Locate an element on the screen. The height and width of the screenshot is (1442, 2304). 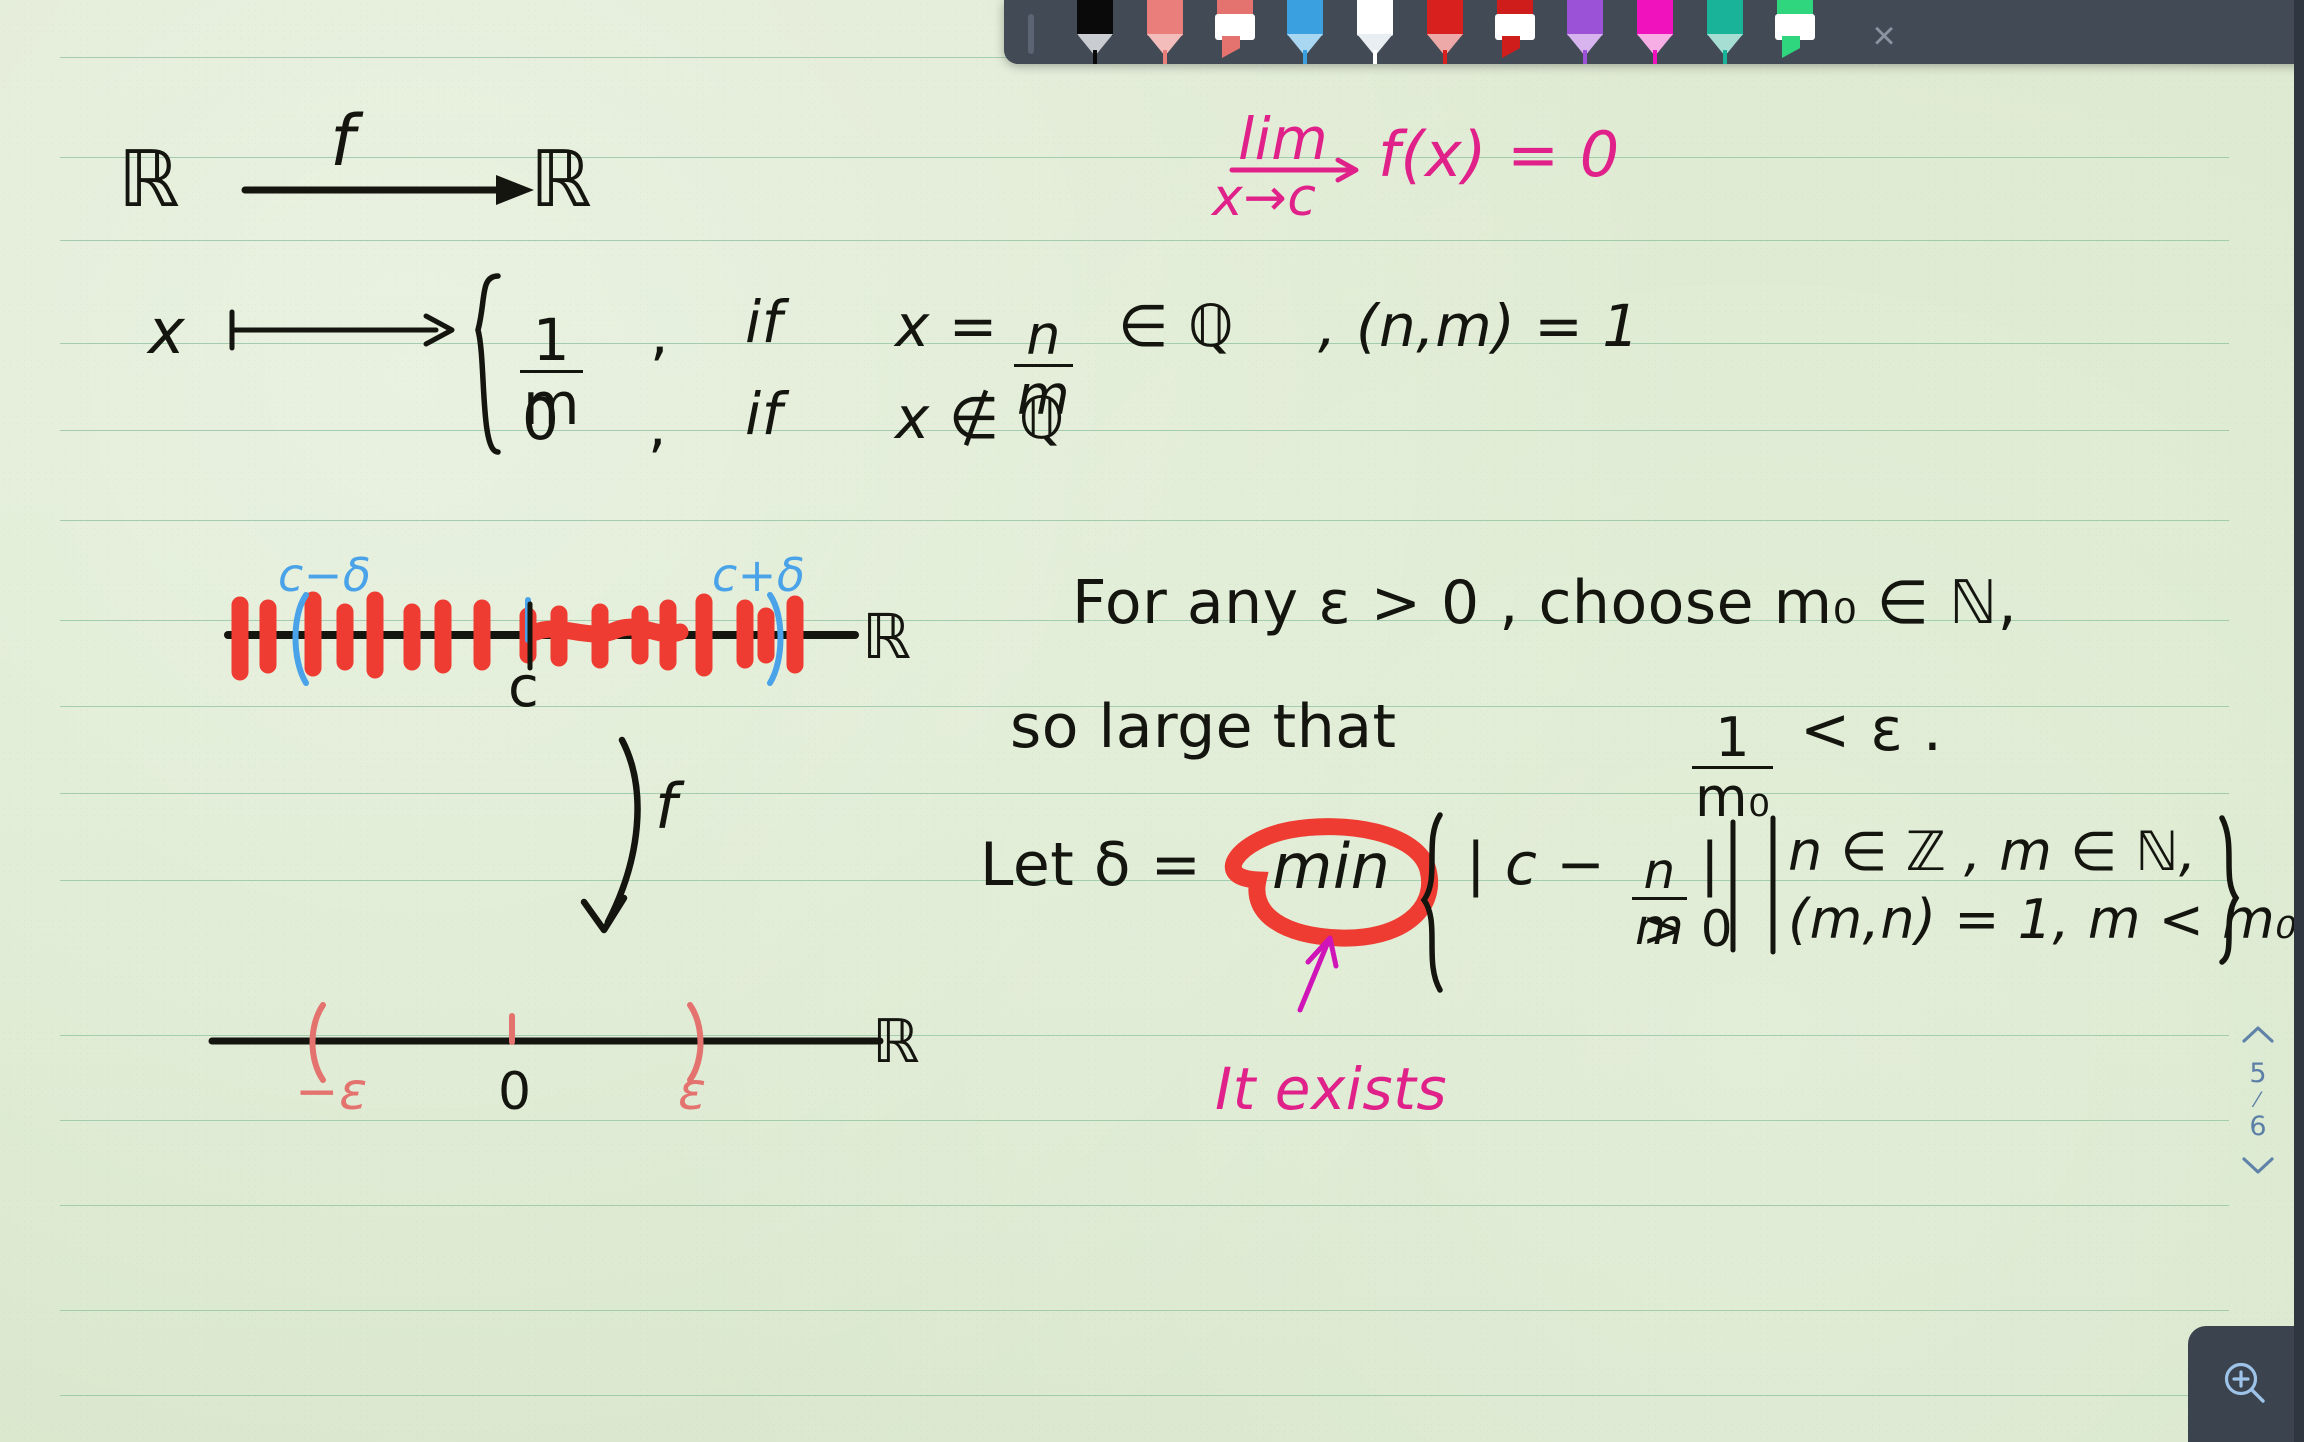
top-number-line is located at coordinates (541, 638).